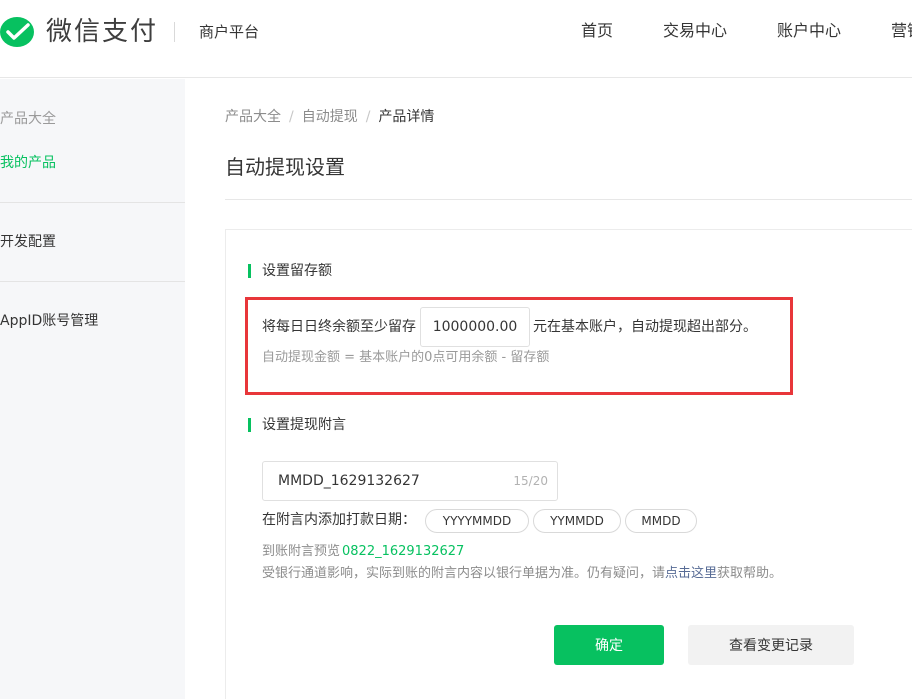 This screenshot has width=912, height=699. Describe the element at coordinates (577, 521) in the screenshot. I see `date-option-yymmdd: YYMMDD` at that location.